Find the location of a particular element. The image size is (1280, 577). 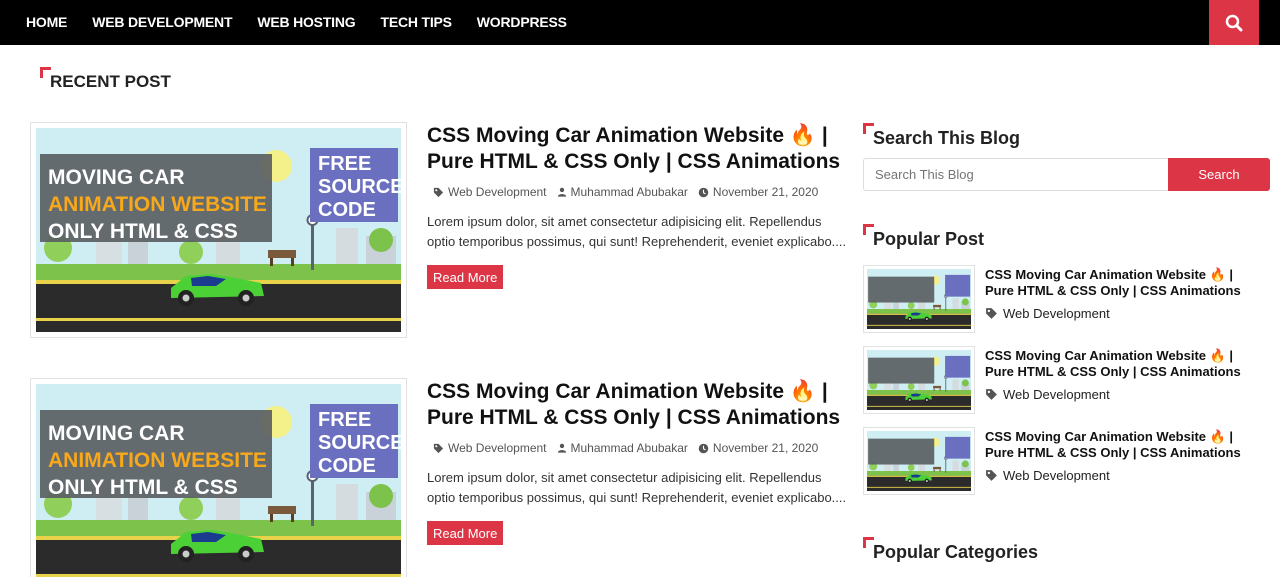

nav-link-wordpress: WORDPRESS is located at coordinates (522, 22).